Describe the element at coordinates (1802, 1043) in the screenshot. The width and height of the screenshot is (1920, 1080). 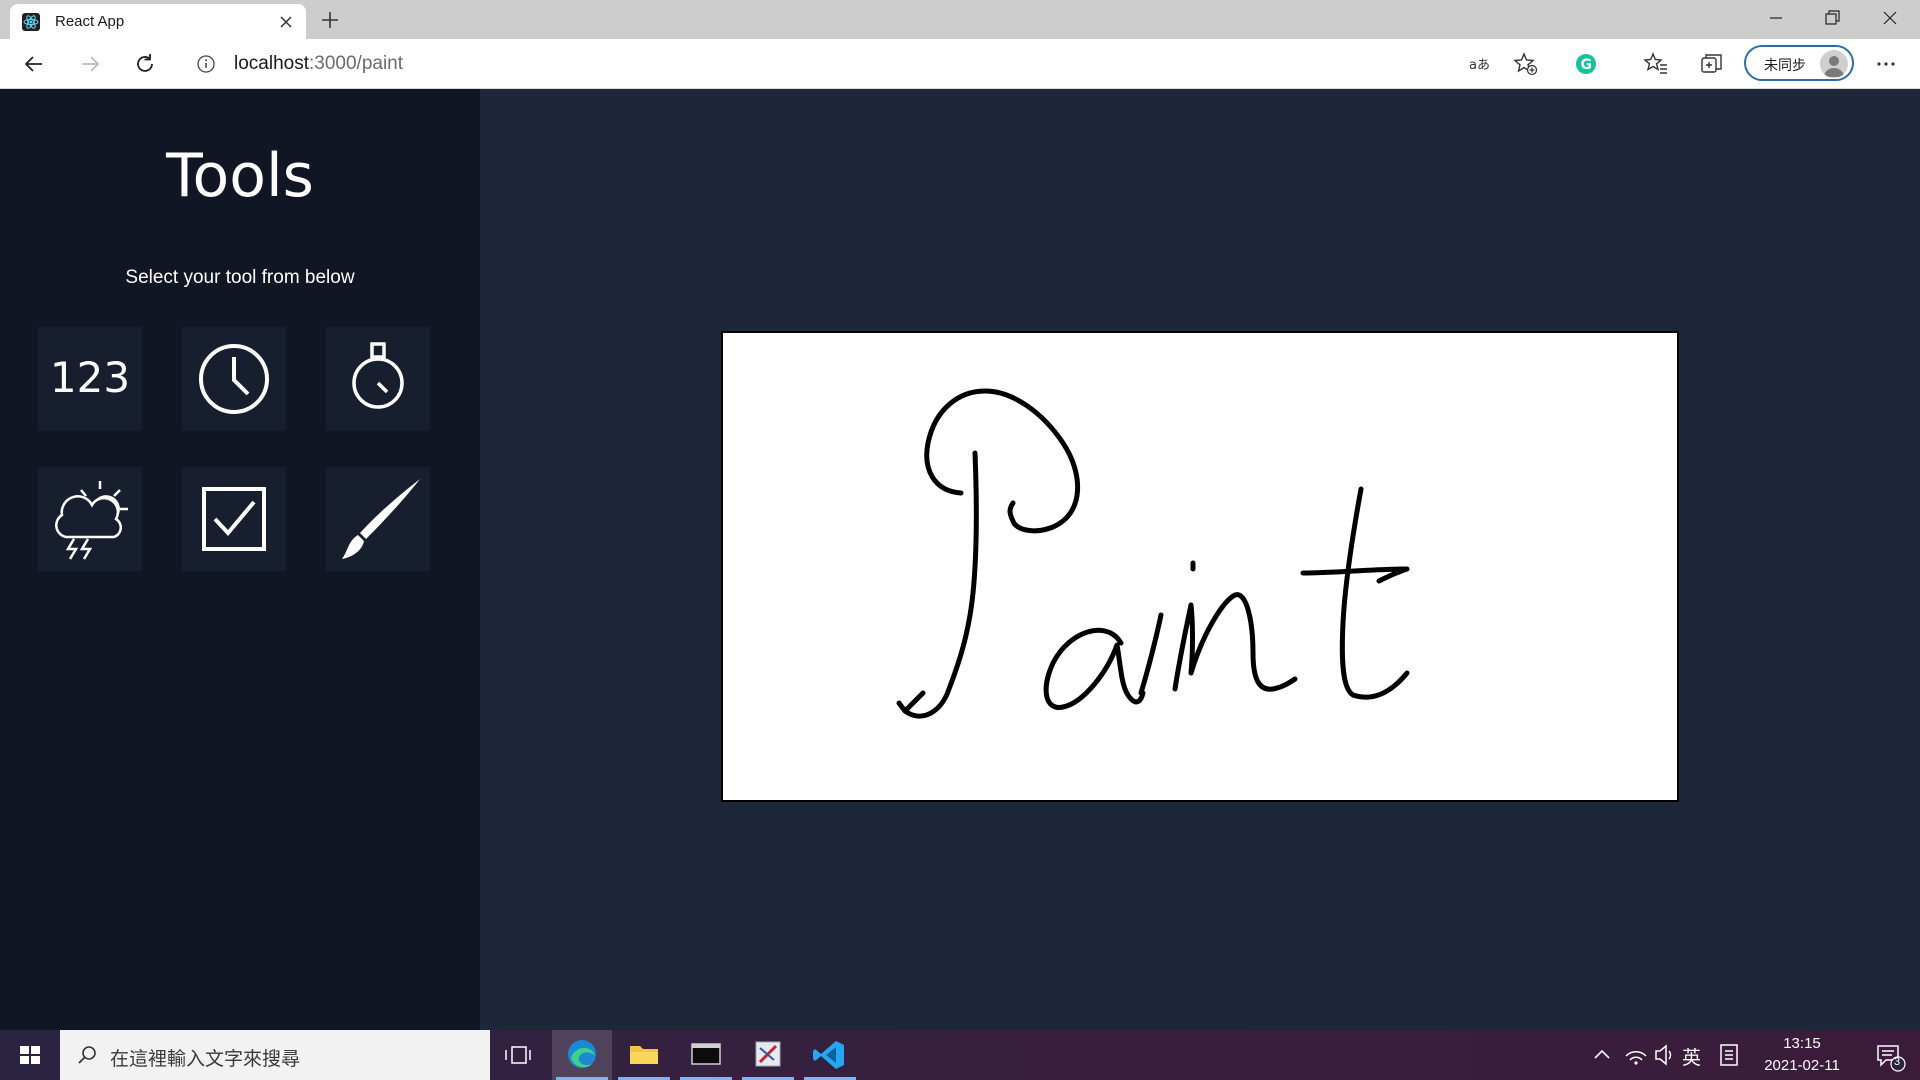
I see `clock-time: 13:15` at that location.